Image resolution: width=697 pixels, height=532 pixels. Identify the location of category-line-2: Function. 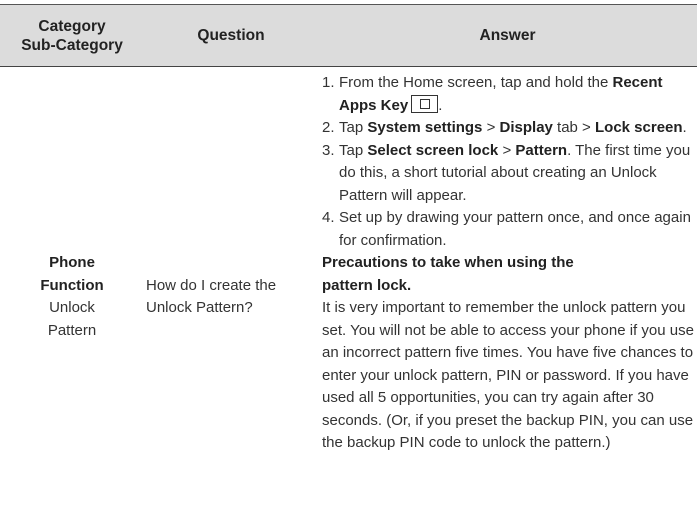
(72, 285).